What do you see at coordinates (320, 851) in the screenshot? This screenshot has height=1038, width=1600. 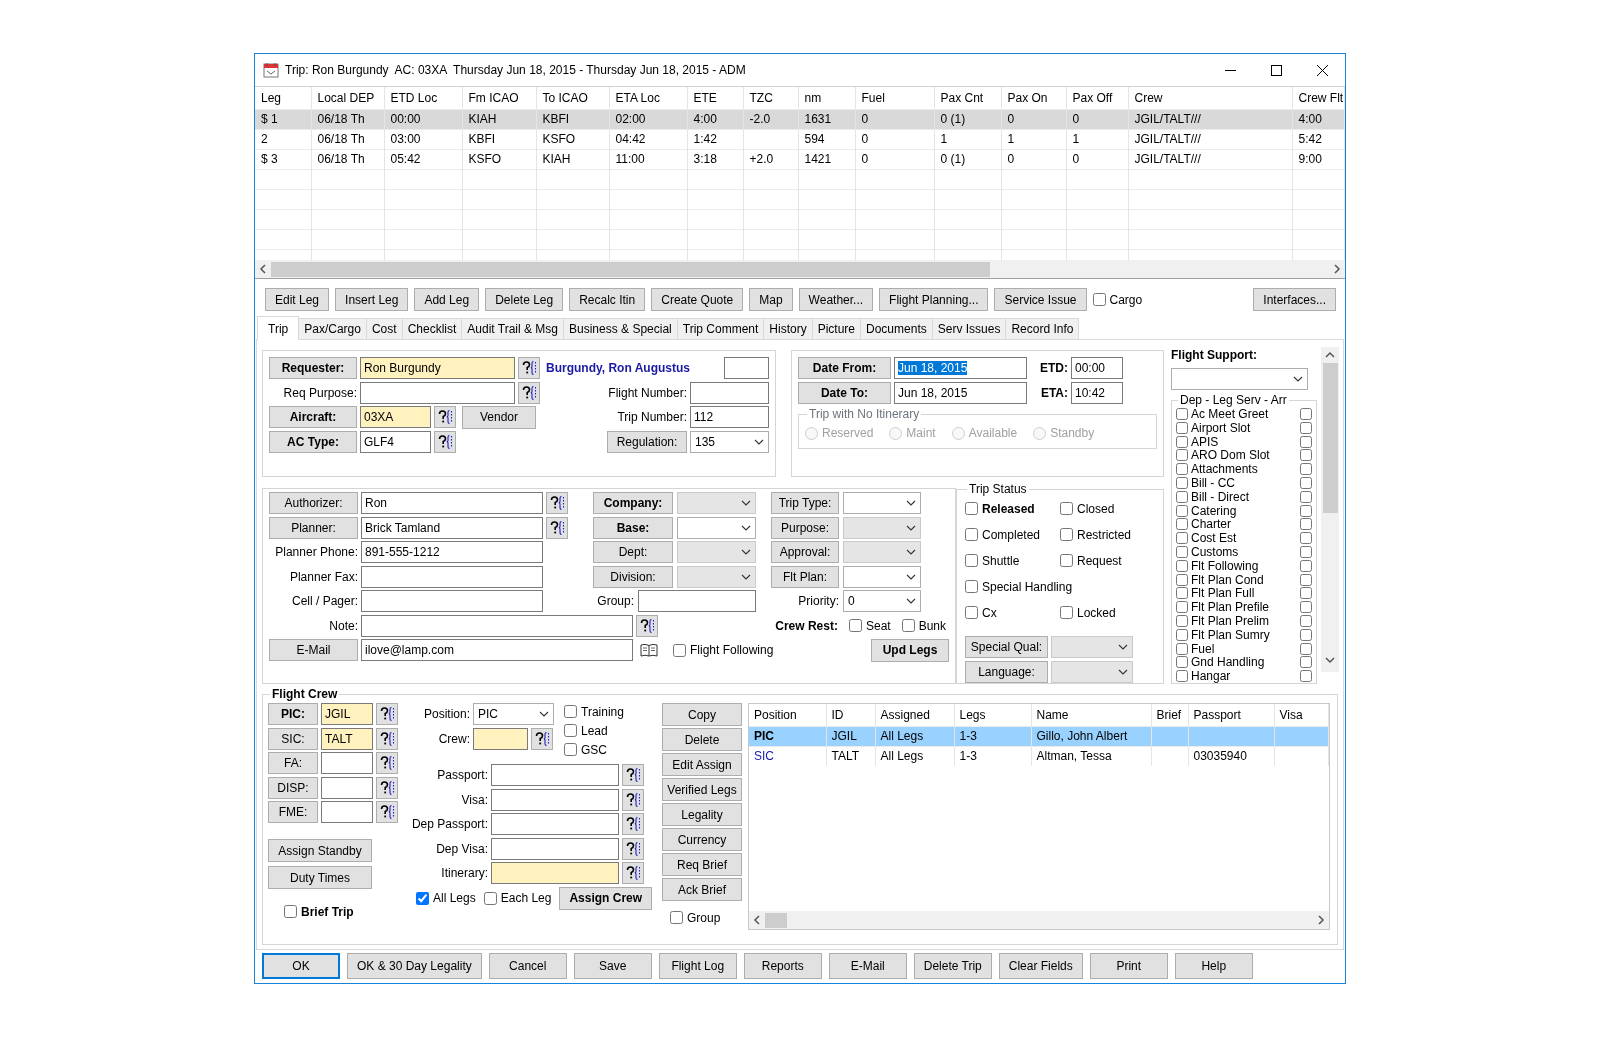 I see `action-button: Assign Standby` at bounding box center [320, 851].